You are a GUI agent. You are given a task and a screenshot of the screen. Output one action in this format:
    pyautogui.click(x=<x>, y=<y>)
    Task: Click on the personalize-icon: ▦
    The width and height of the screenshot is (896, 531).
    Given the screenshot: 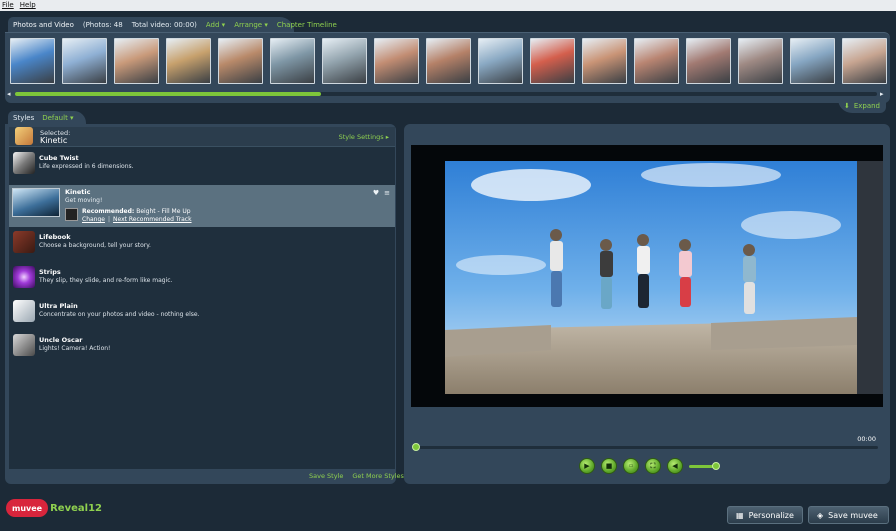 What is the action you would take?
    pyautogui.click(x=740, y=515)
    